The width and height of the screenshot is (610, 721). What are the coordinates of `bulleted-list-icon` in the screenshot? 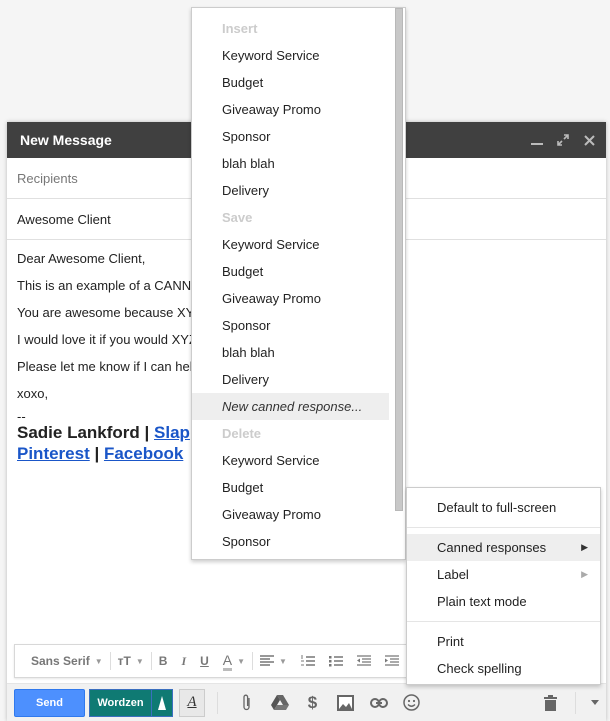 It's located at (335, 661).